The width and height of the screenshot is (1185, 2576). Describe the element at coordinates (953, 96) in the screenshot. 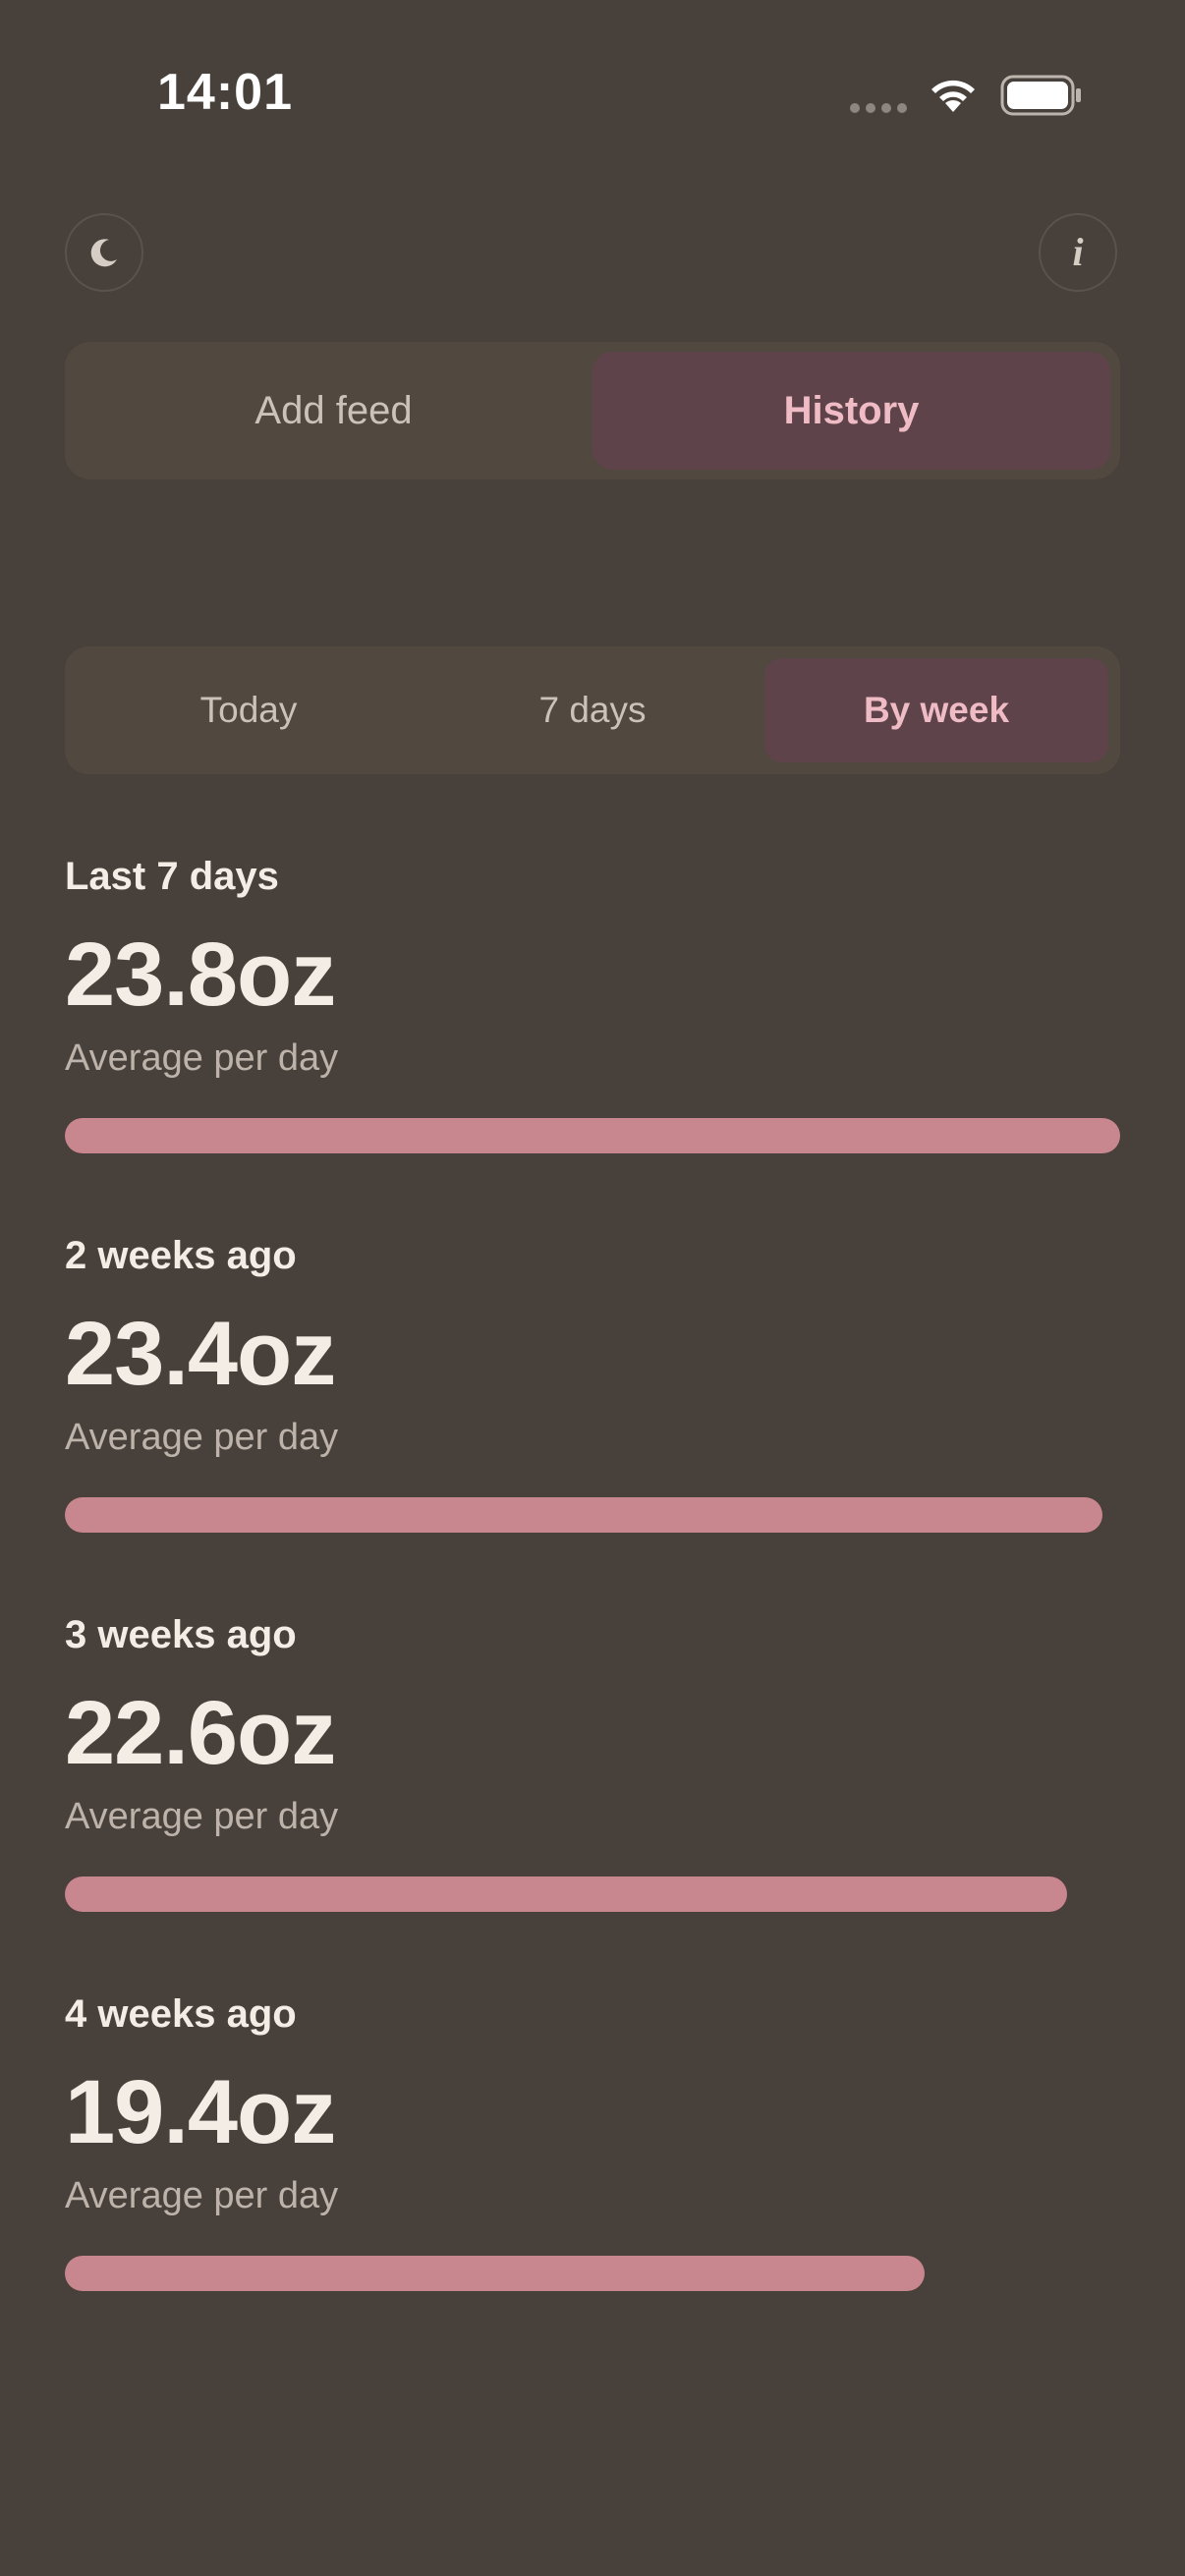

I see `wifi-icon` at that location.